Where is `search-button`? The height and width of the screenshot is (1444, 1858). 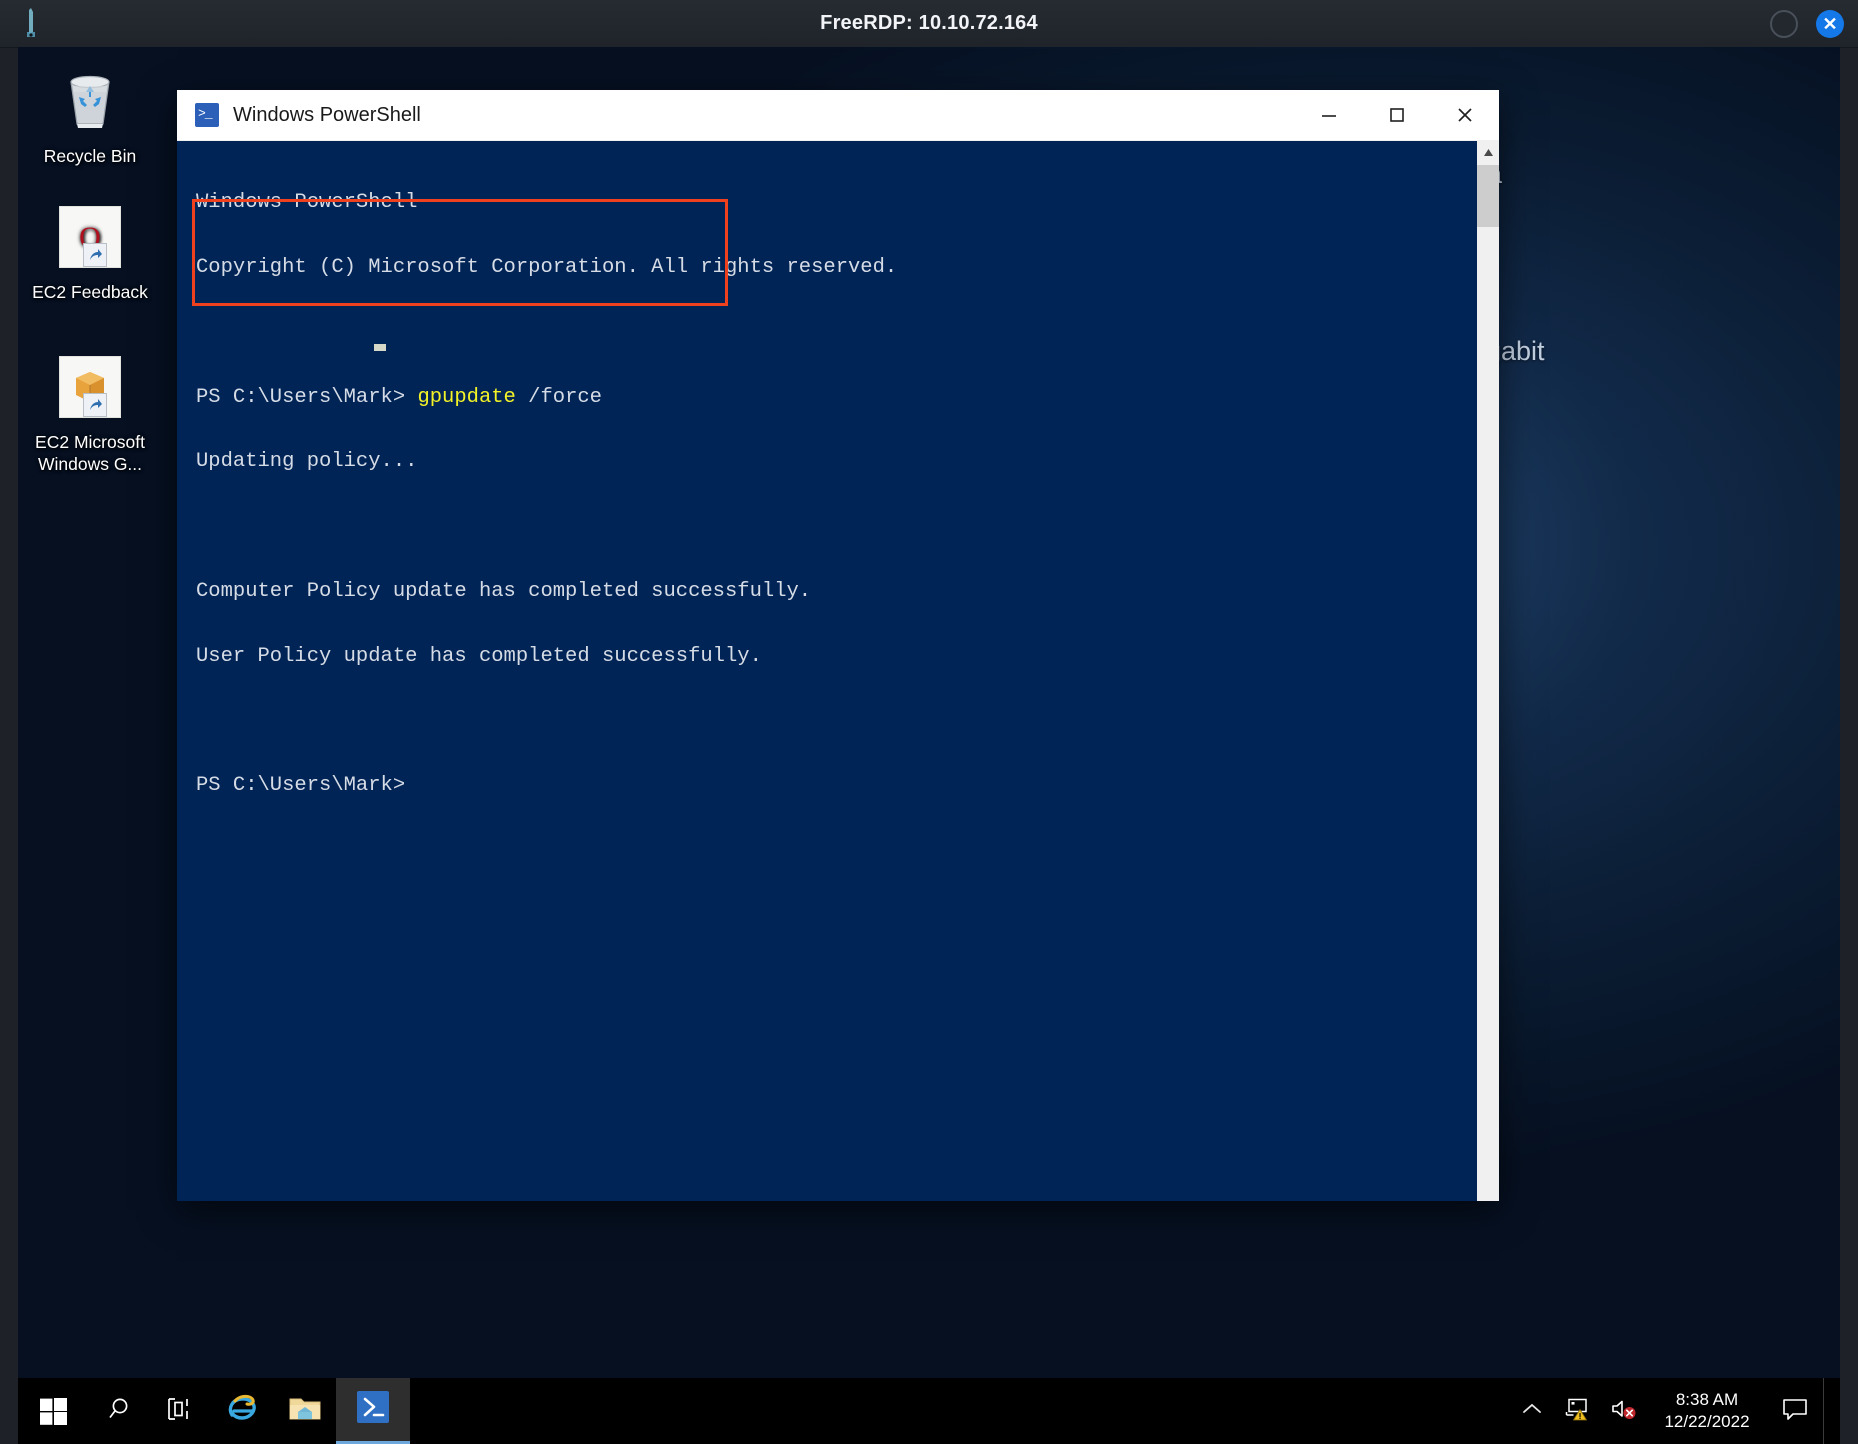 search-button is located at coordinates (119, 1411).